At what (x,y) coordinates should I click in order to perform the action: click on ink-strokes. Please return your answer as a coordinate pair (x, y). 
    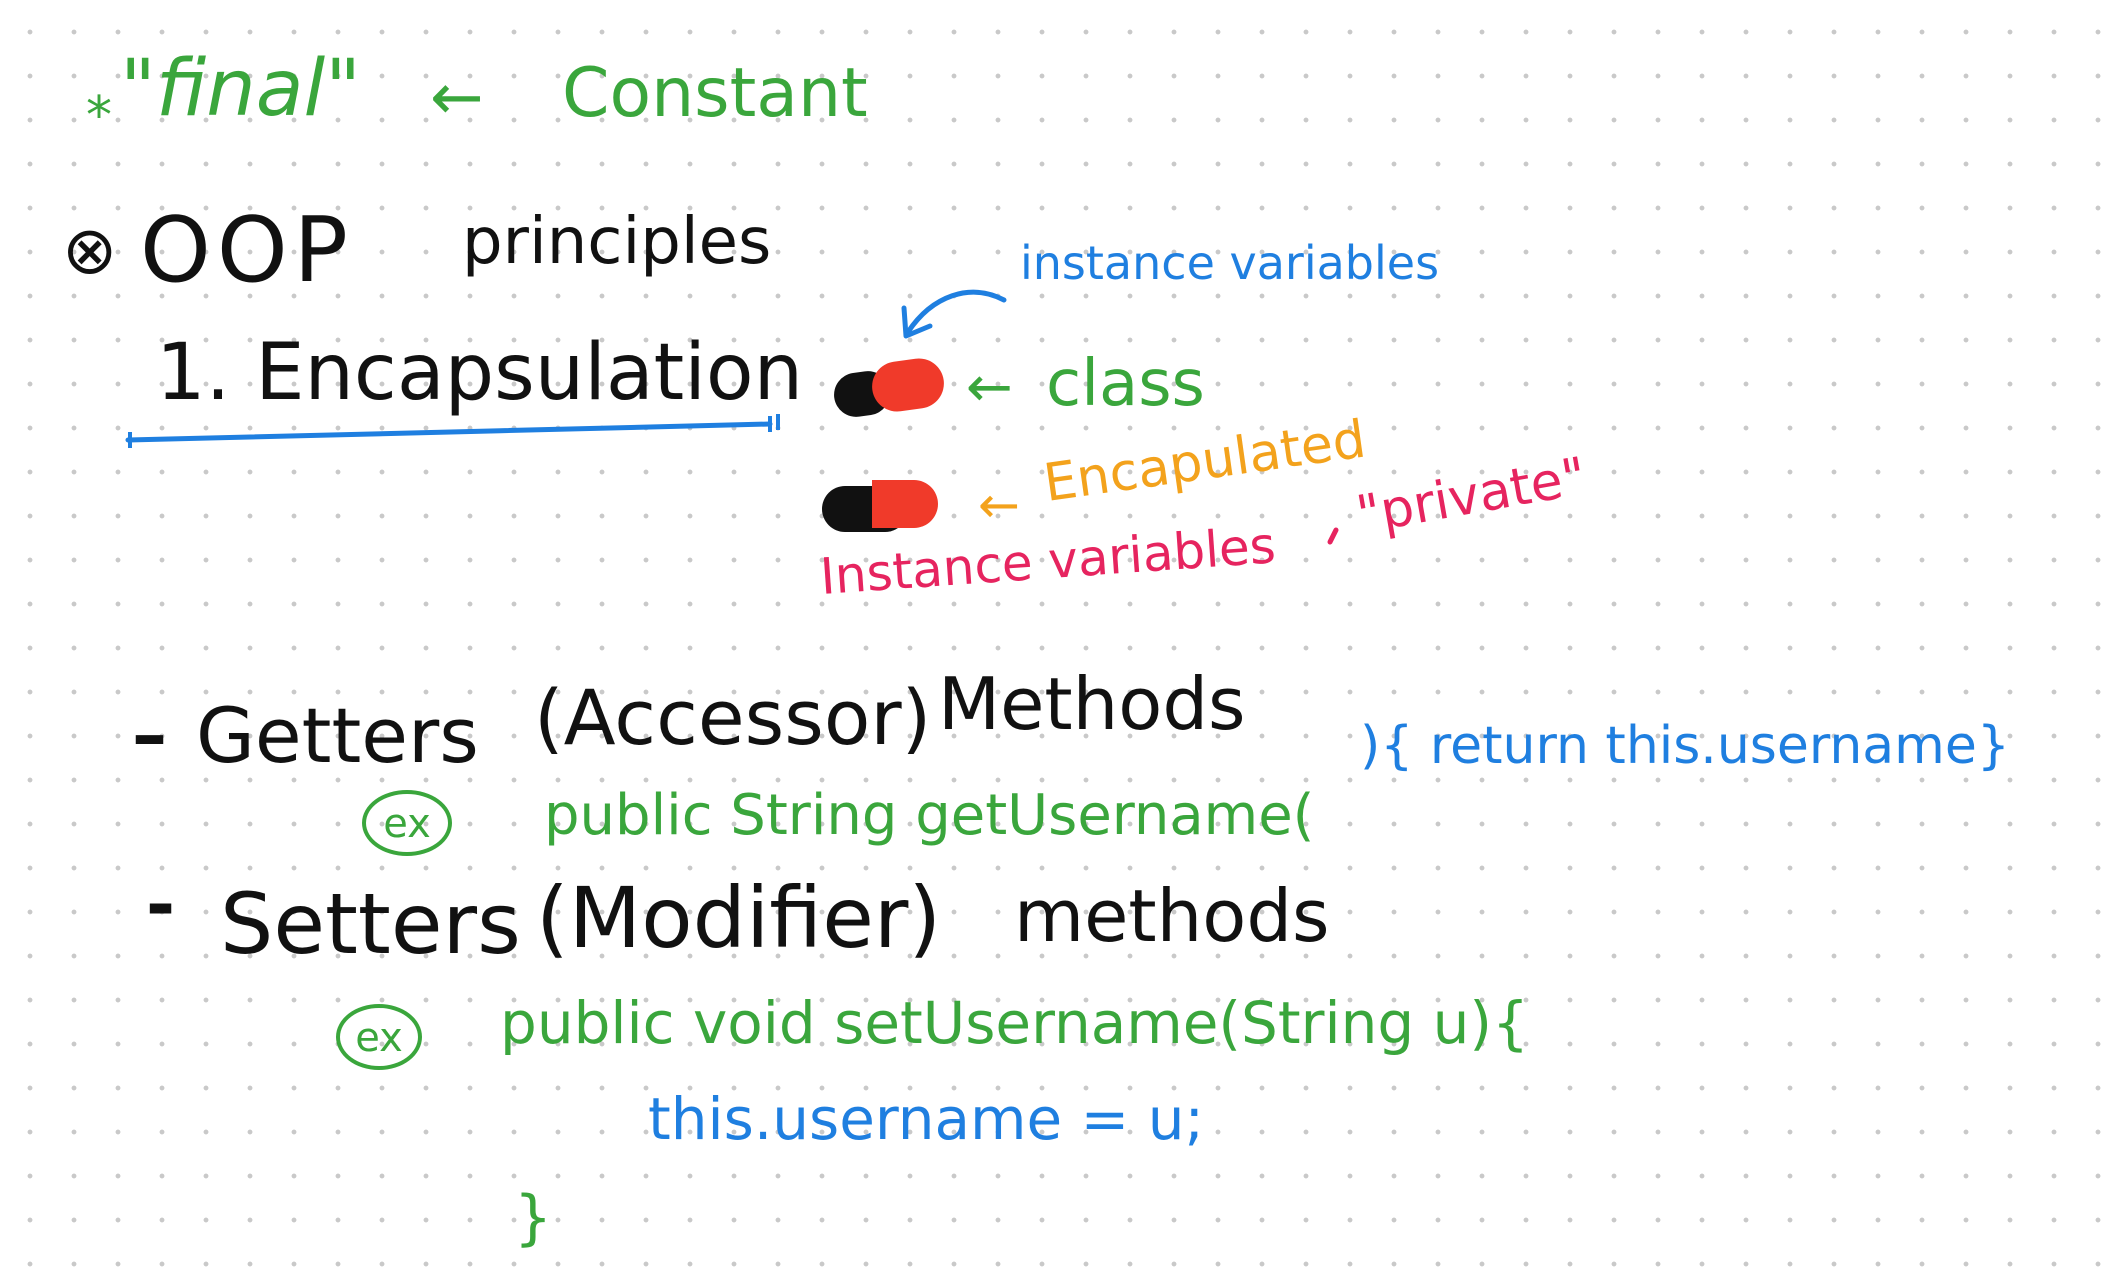
    Looking at the image, I should click on (732, 417).